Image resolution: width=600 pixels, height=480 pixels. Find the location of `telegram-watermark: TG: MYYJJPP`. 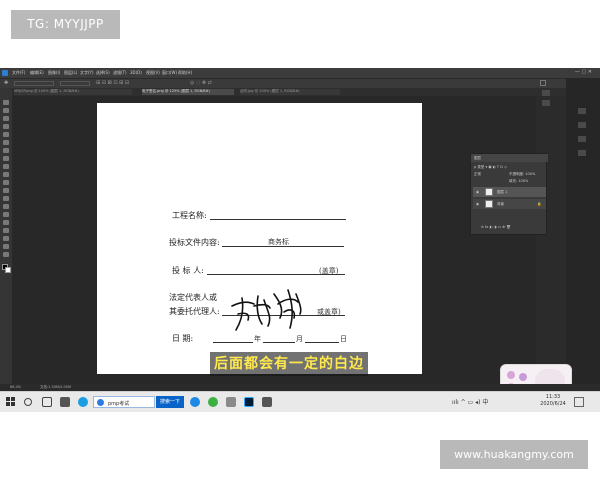

telegram-watermark: TG: MYYJJPP is located at coordinates (65, 24).